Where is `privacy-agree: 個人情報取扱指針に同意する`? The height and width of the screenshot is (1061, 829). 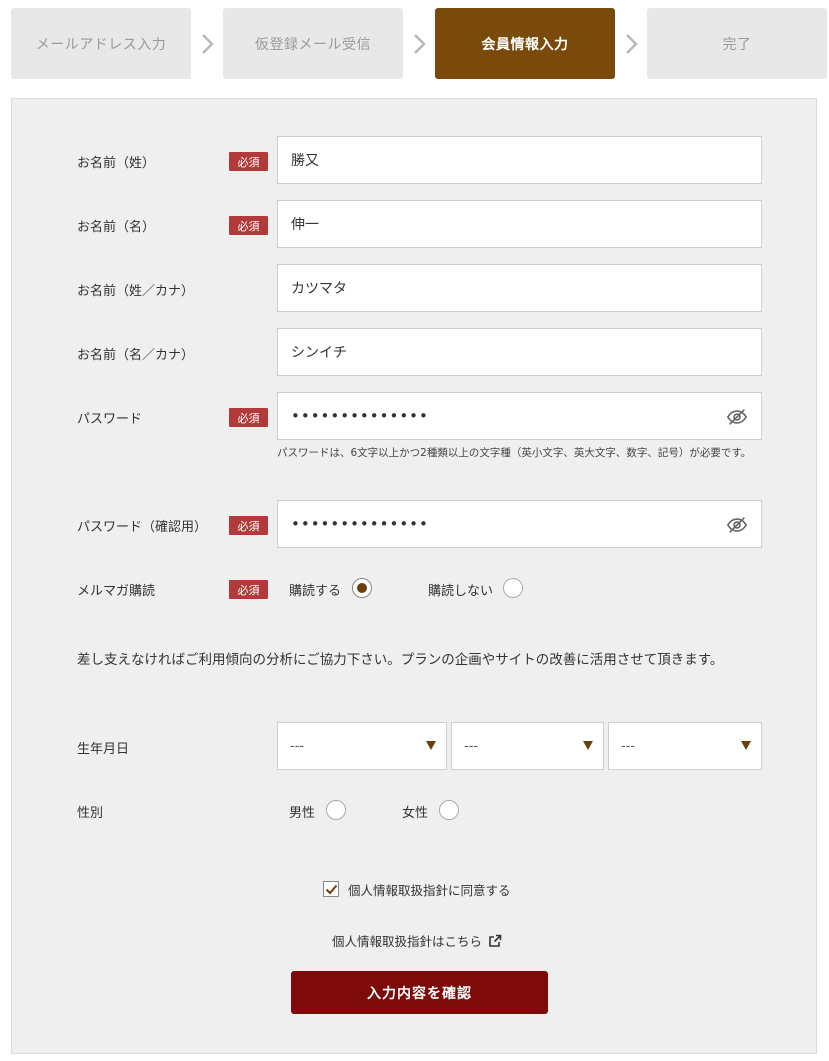 privacy-agree: 個人情報取扱指針に同意する is located at coordinates (417, 889).